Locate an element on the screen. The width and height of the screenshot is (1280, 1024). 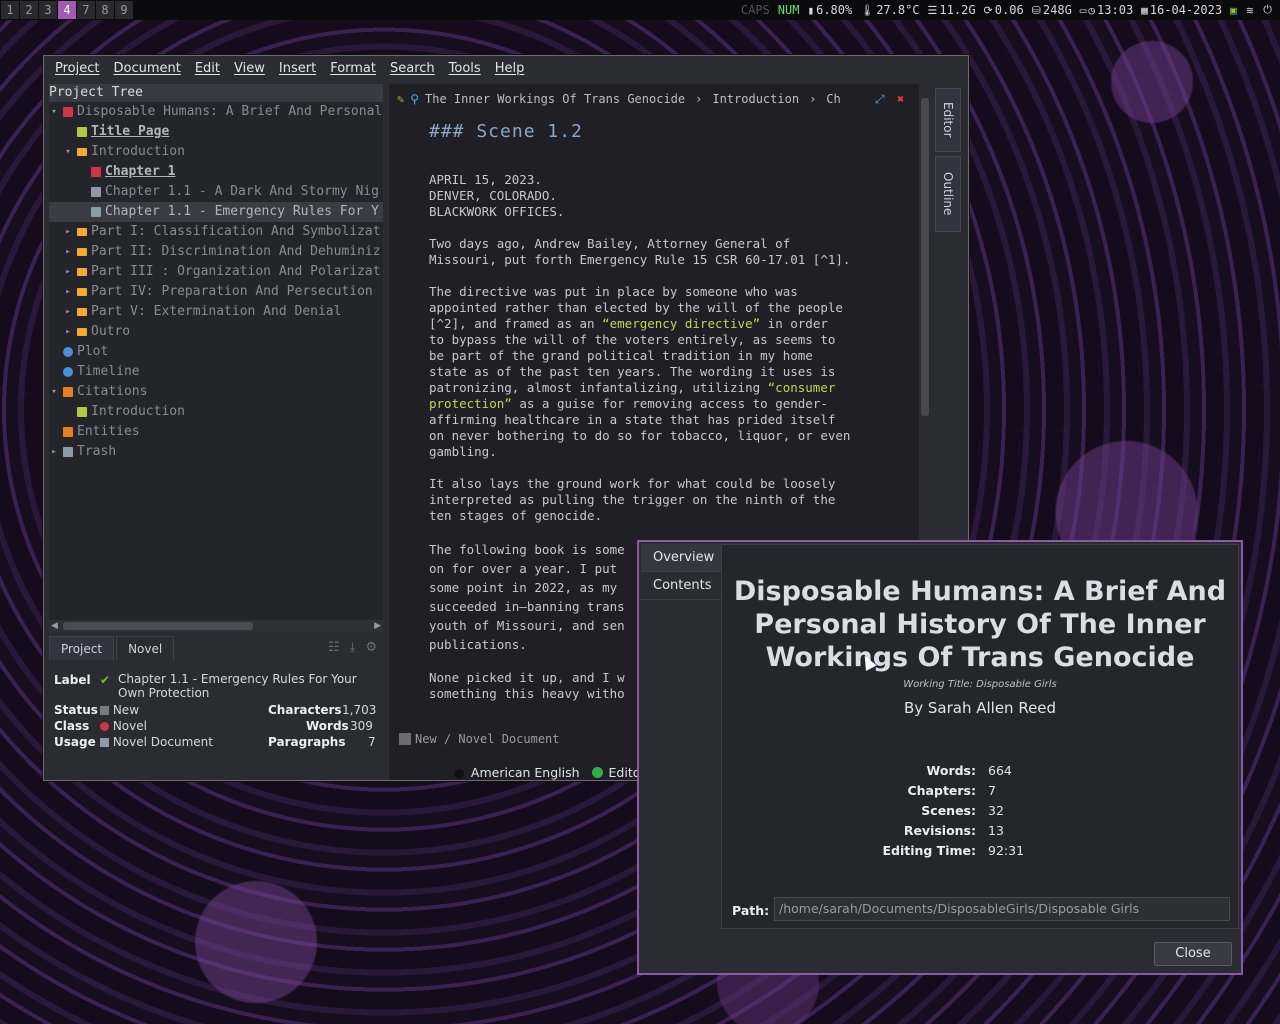
scene-heading: ### Scene 1.2 is located at coordinates (506, 131).